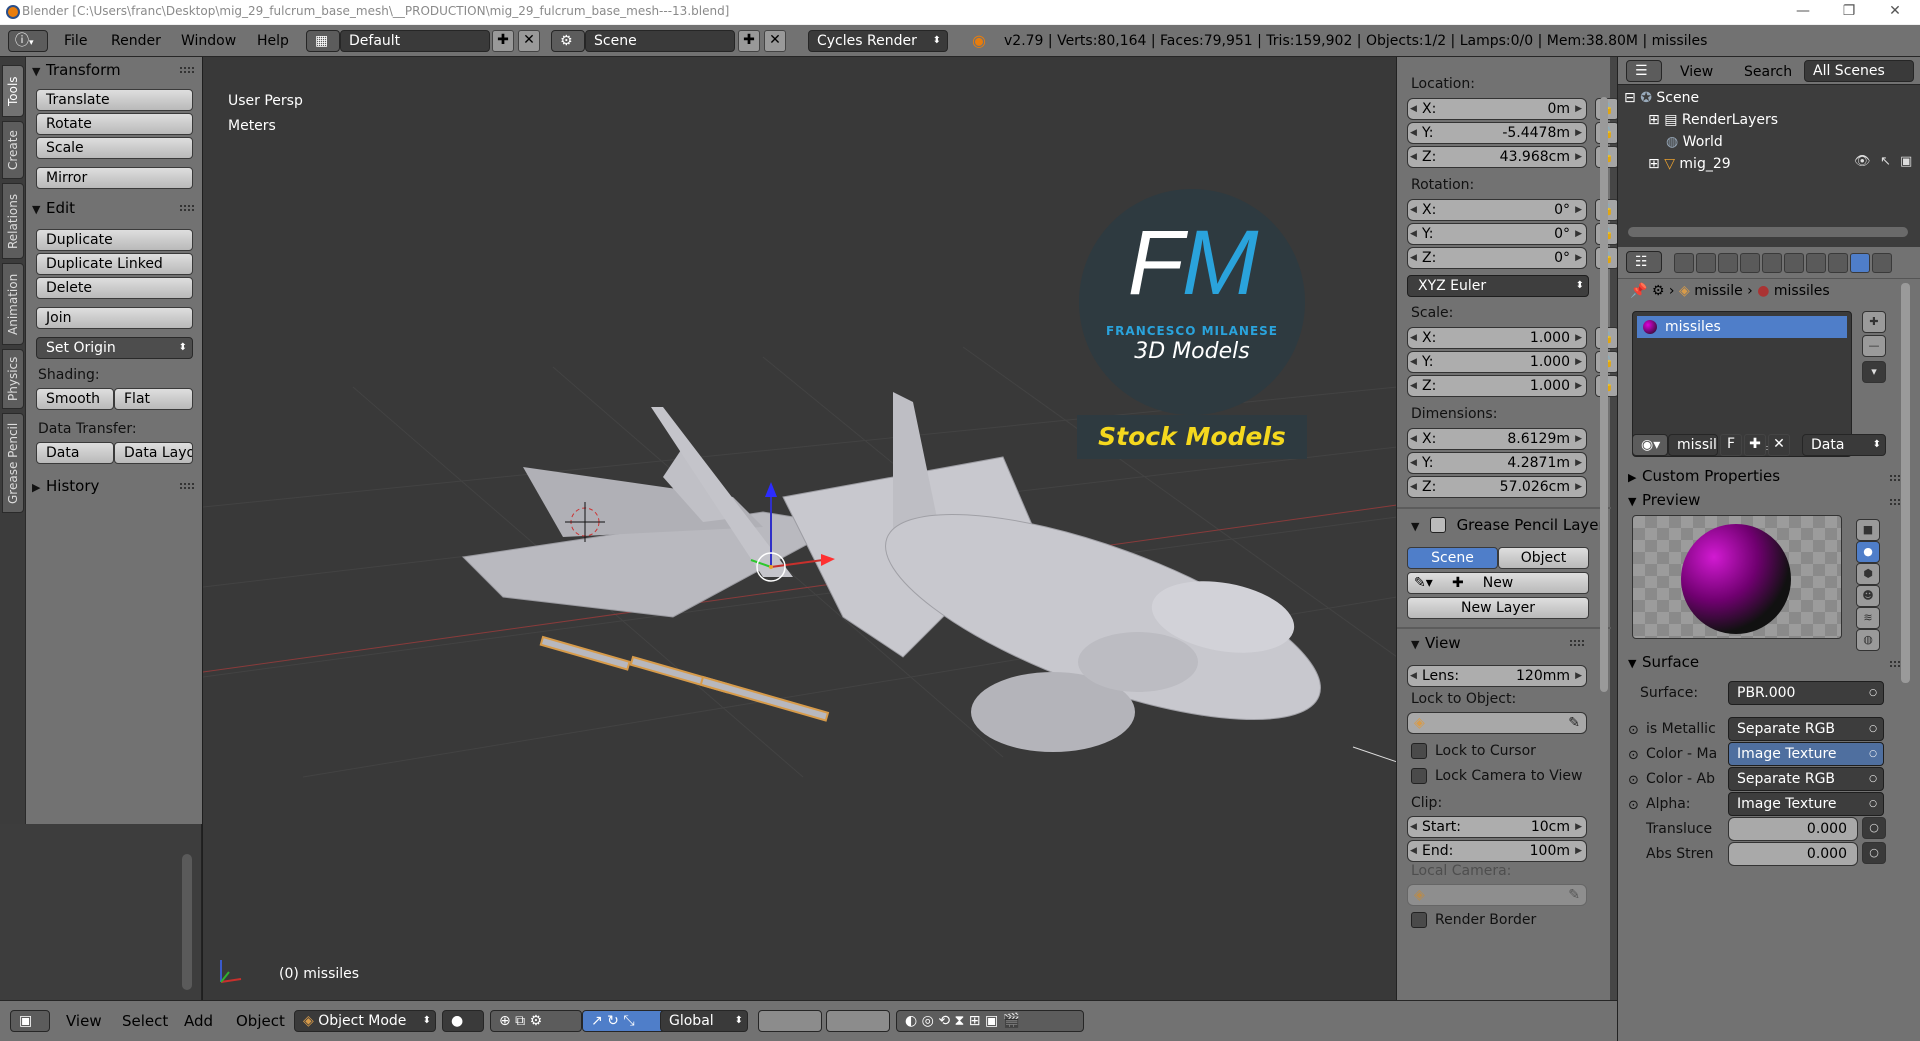  What do you see at coordinates (1497, 386) in the screenshot?
I see `scale-z-field: ◀ Z: 1.000 ▶` at bounding box center [1497, 386].